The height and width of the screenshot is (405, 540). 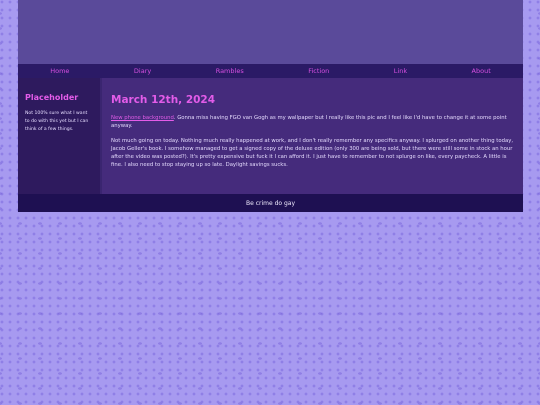 I want to click on footer: Be crime do gay, so click(x=270, y=203).